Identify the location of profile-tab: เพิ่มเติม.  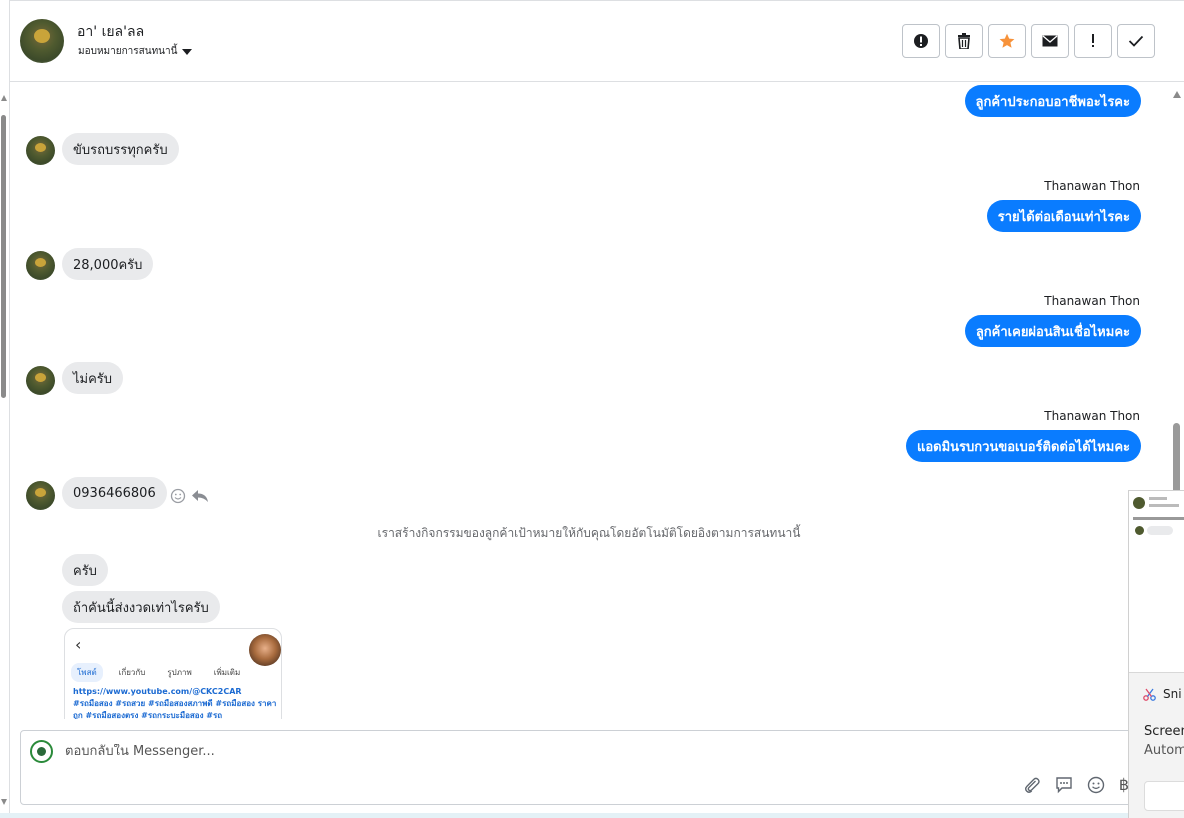
(227, 672).